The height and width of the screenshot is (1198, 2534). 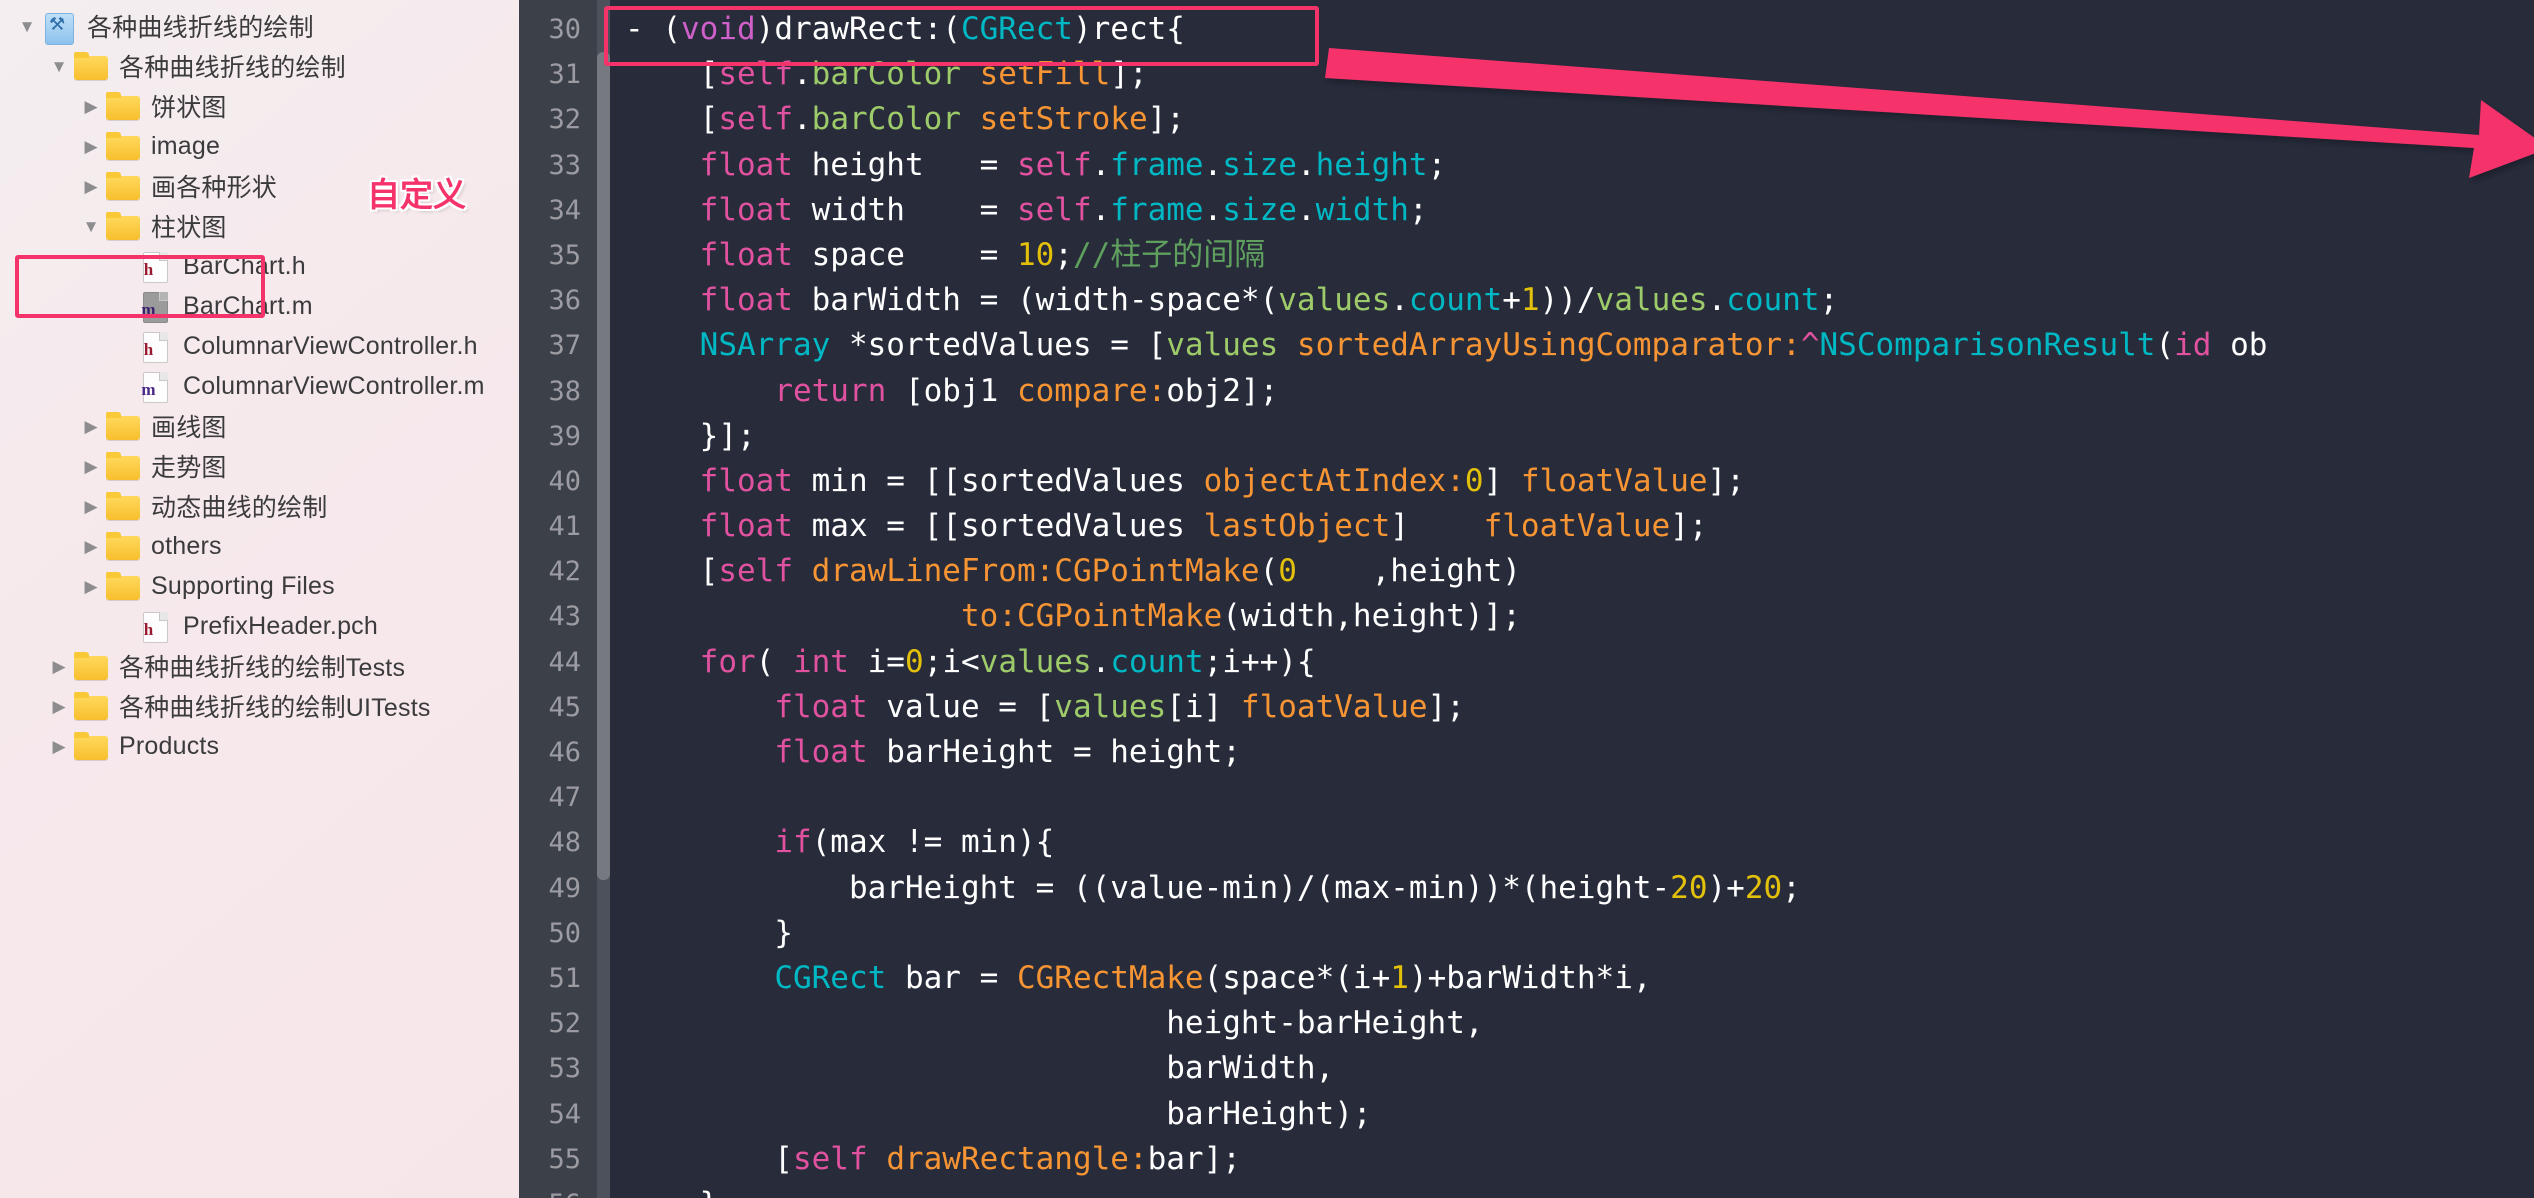 I want to click on line-number: 49, so click(x=564, y=888).